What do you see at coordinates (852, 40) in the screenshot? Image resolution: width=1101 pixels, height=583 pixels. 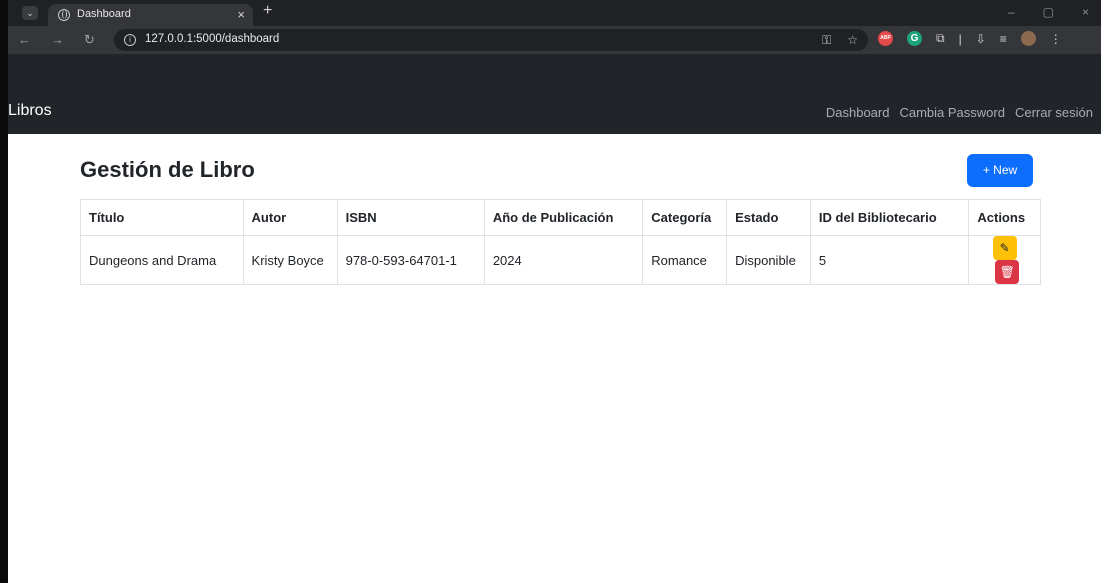 I see `star-icon: ☆` at bounding box center [852, 40].